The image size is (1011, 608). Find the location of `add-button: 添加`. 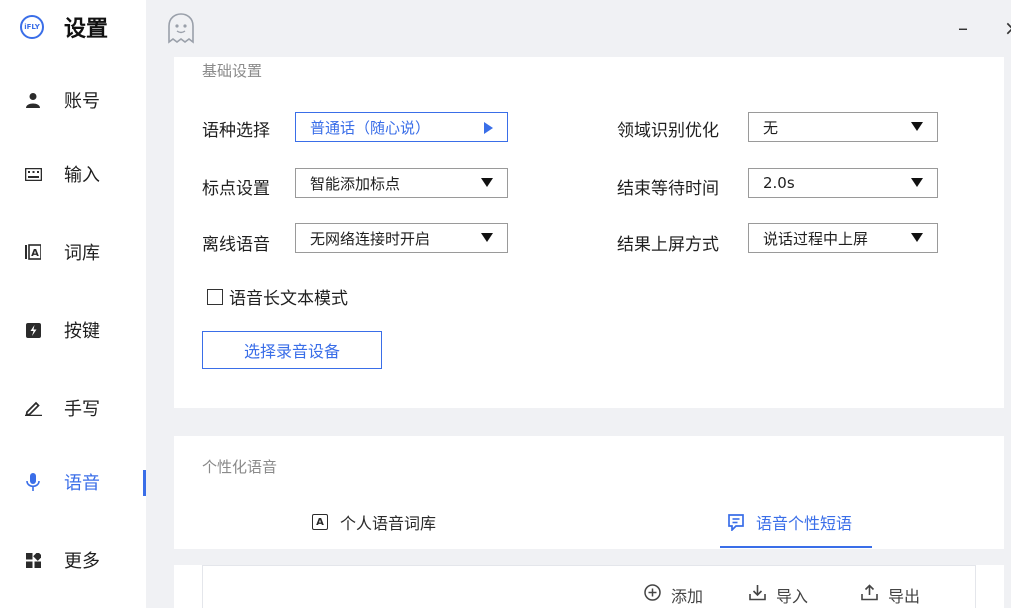

add-button: 添加 is located at coordinates (673, 595).